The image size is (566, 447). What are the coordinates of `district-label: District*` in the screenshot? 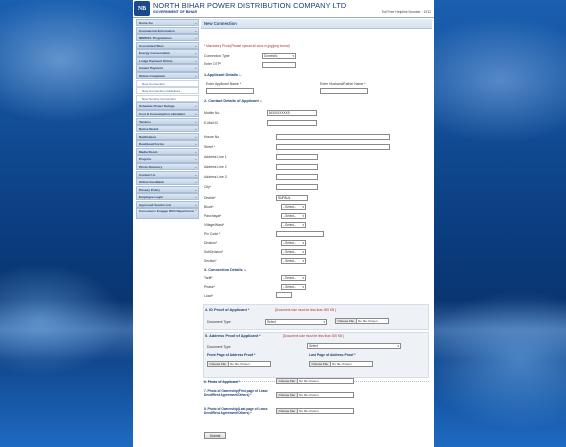 It's located at (210, 198).